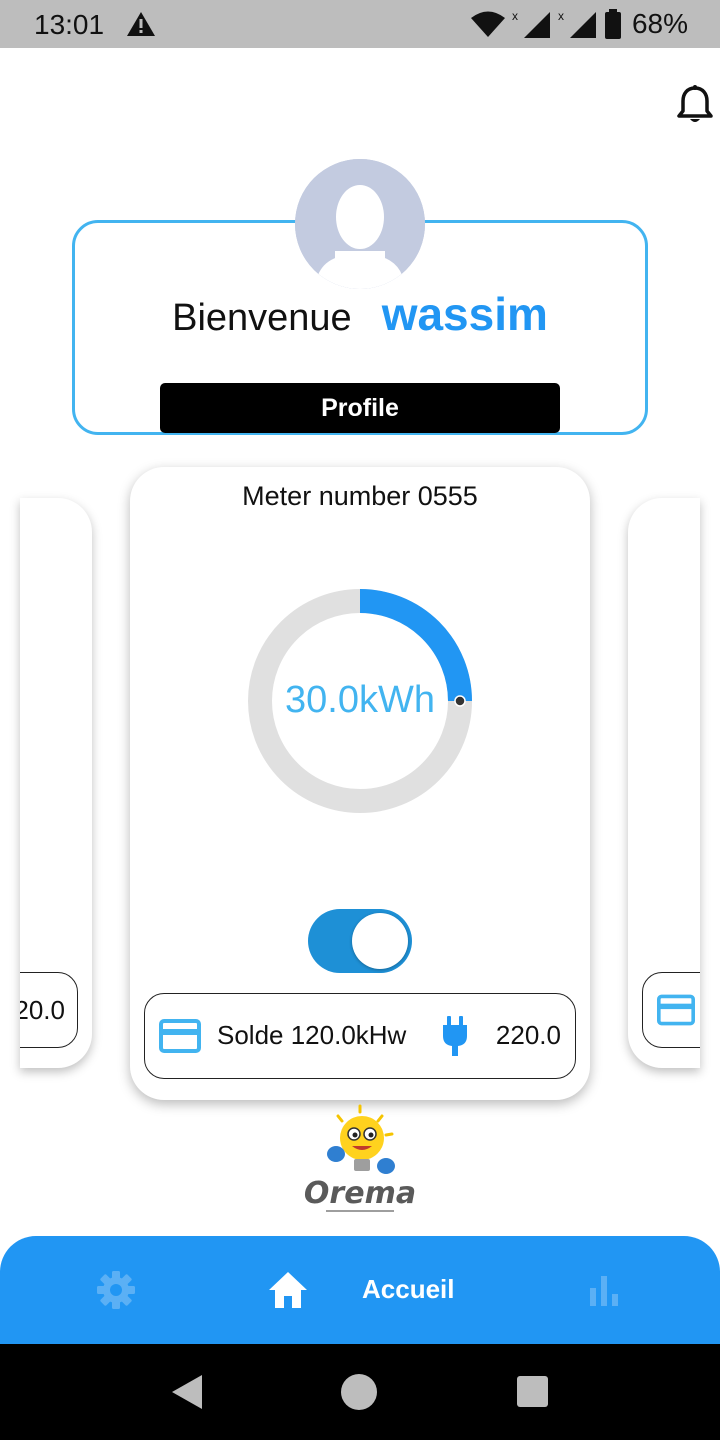  What do you see at coordinates (455, 1036) in the screenshot?
I see `plug-icon` at bounding box center [455, 1036].